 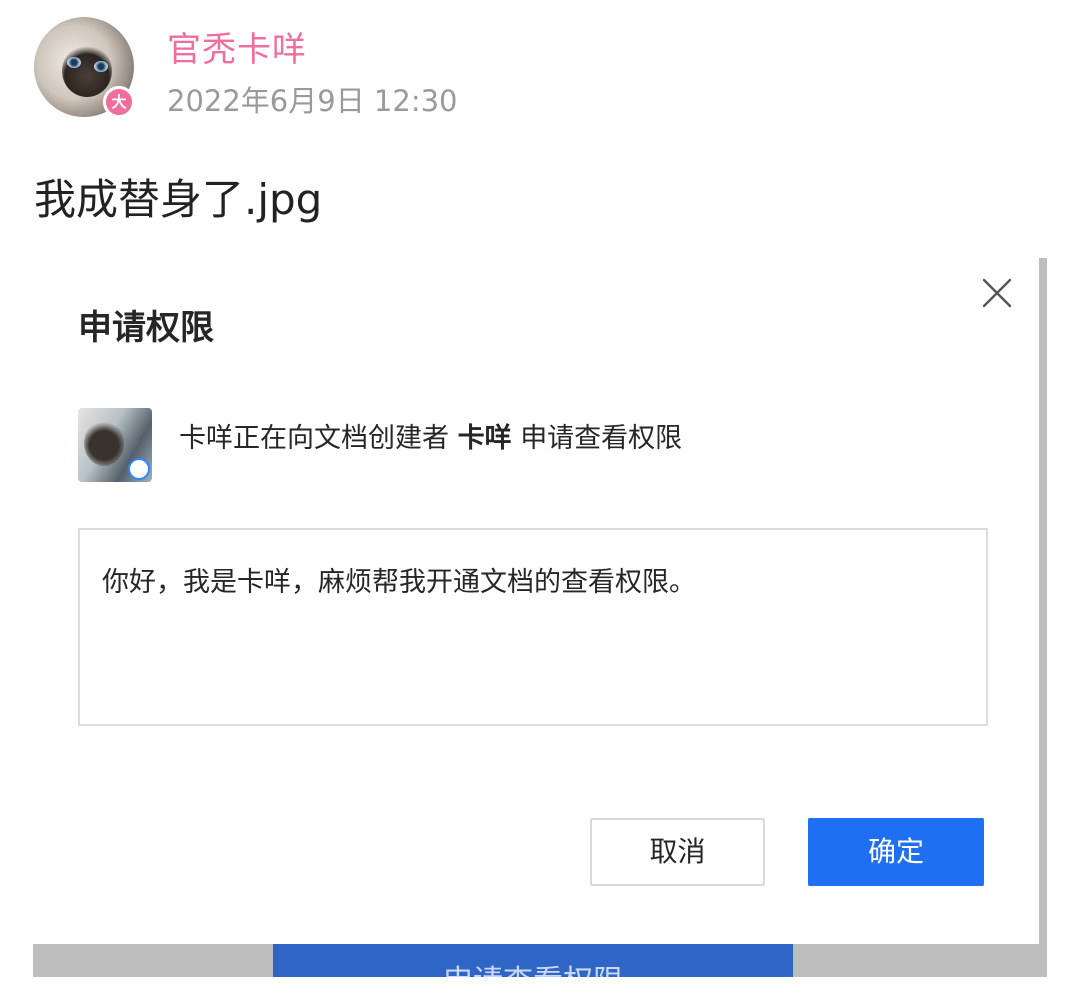 I want to click on username: 官秃卡咩, so click(x=237, y=46).